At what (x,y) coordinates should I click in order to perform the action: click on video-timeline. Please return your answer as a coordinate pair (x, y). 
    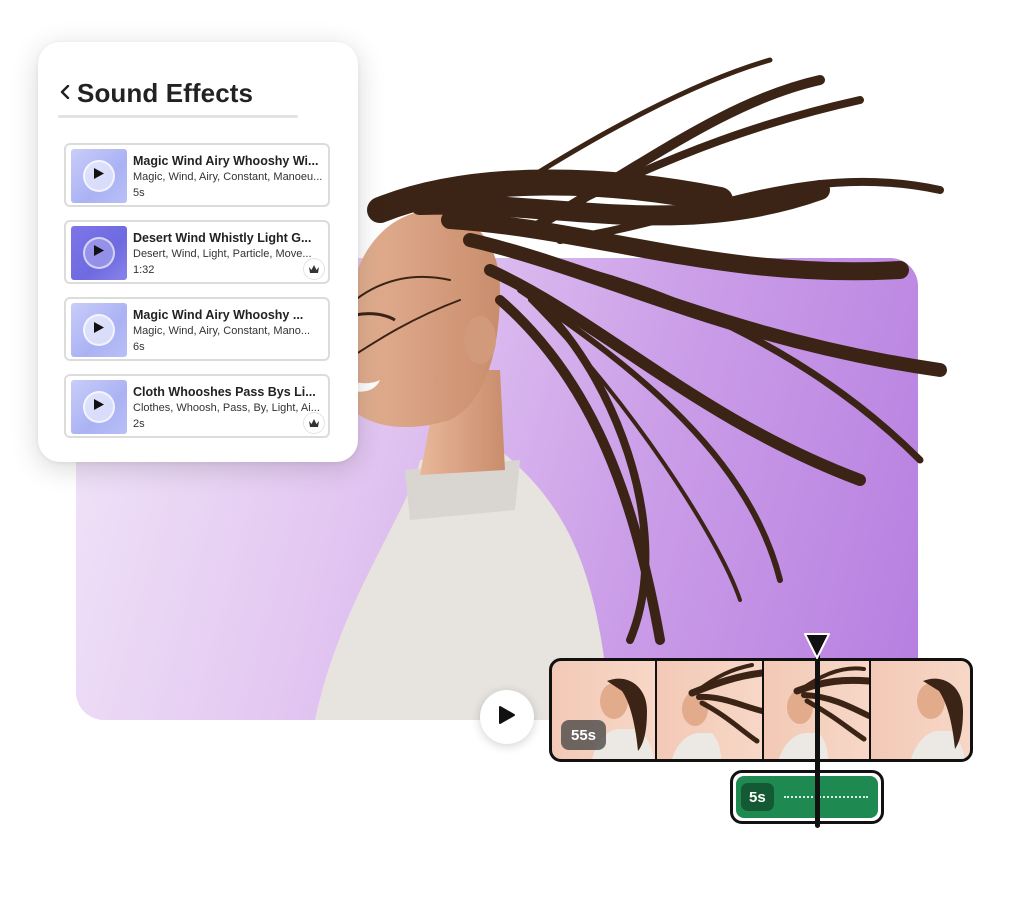
    Looking at the image, I should click on (761, 710).